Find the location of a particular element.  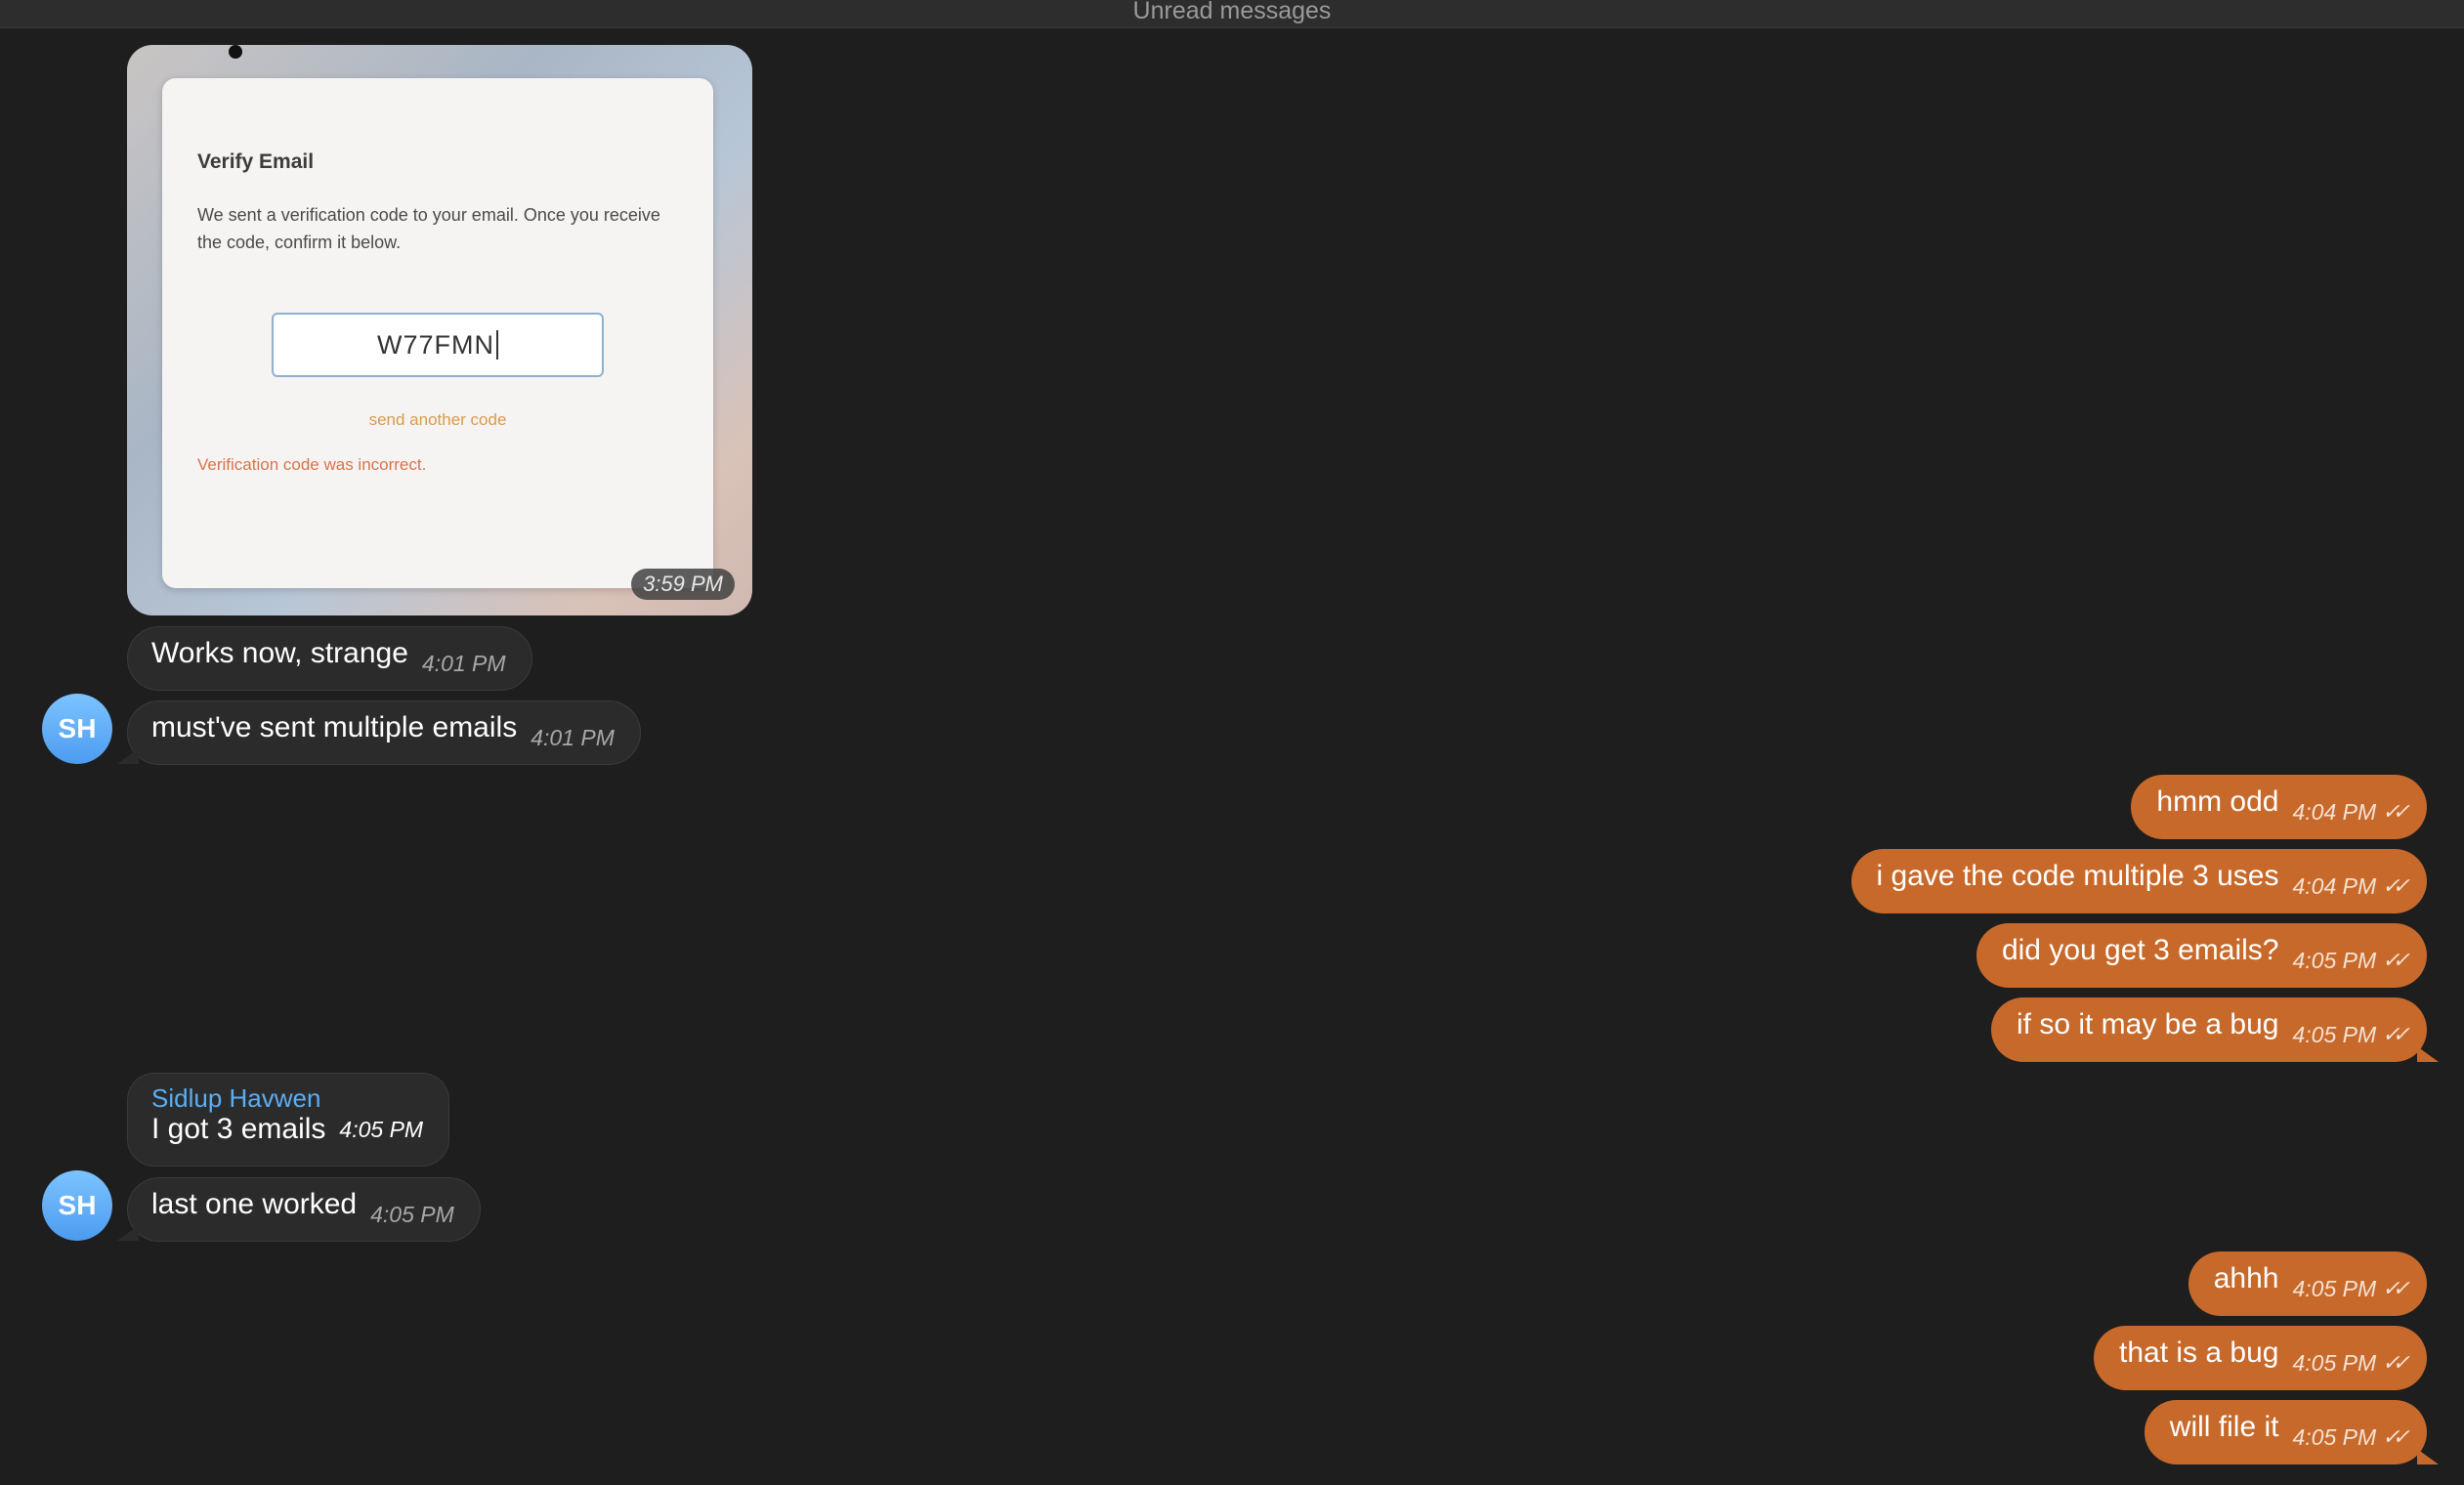

send-another-code-link: send another code is located at coordinates (437, 419).